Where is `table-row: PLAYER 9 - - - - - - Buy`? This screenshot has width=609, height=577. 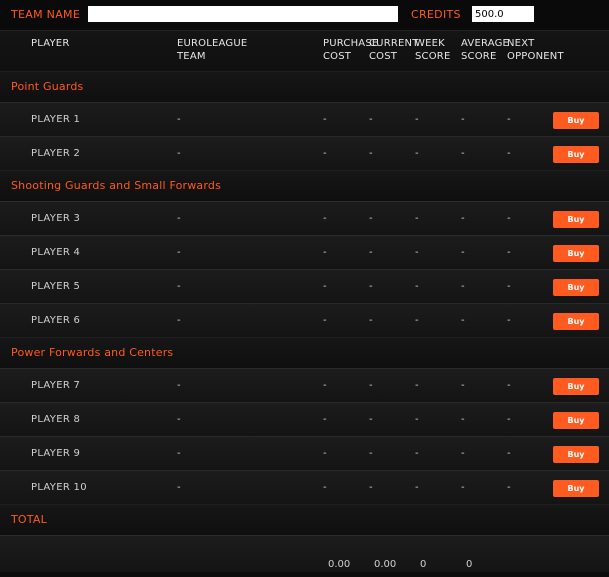
table-row: PLAYER 9 - - - - - - Buy is located at coordinates (304, 453).